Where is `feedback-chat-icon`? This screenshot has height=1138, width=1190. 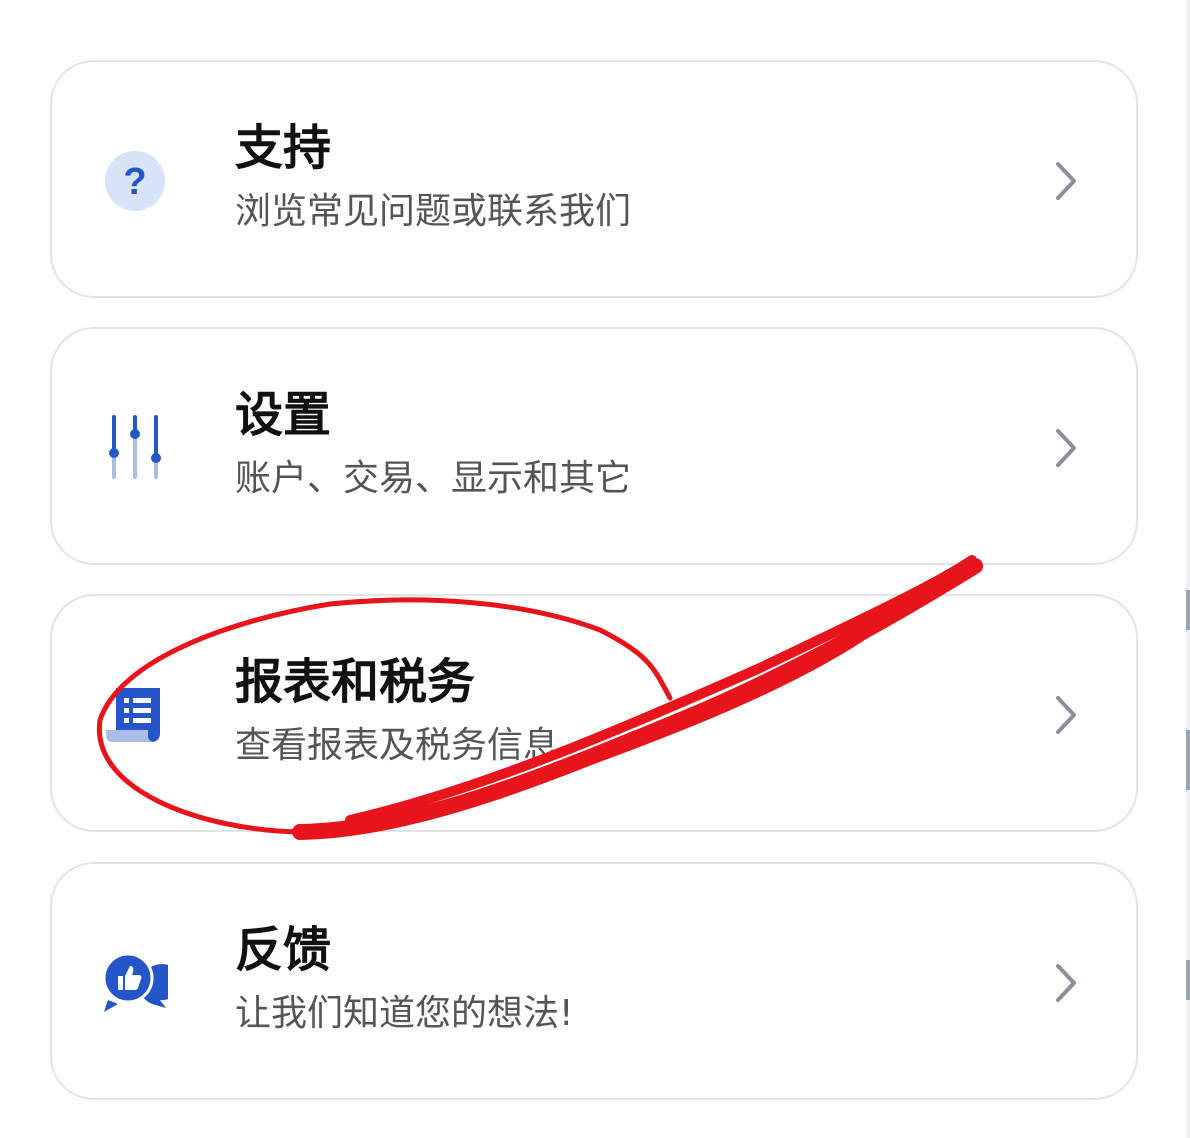
feedback-chat-icon is located at coordinates (135, 983).